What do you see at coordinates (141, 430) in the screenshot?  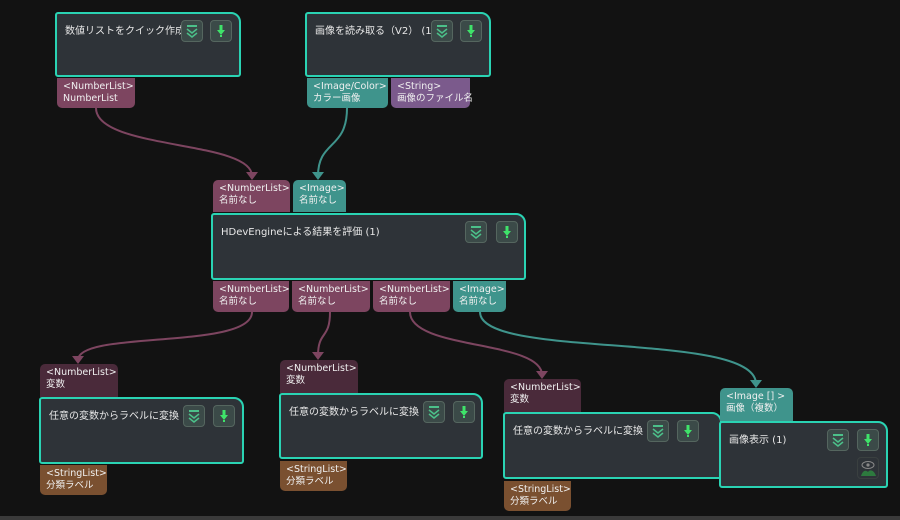 I see `node-variable-to-label-1: 任意の変数からラベルに変換 (1)` at bounding box center [141, 430].